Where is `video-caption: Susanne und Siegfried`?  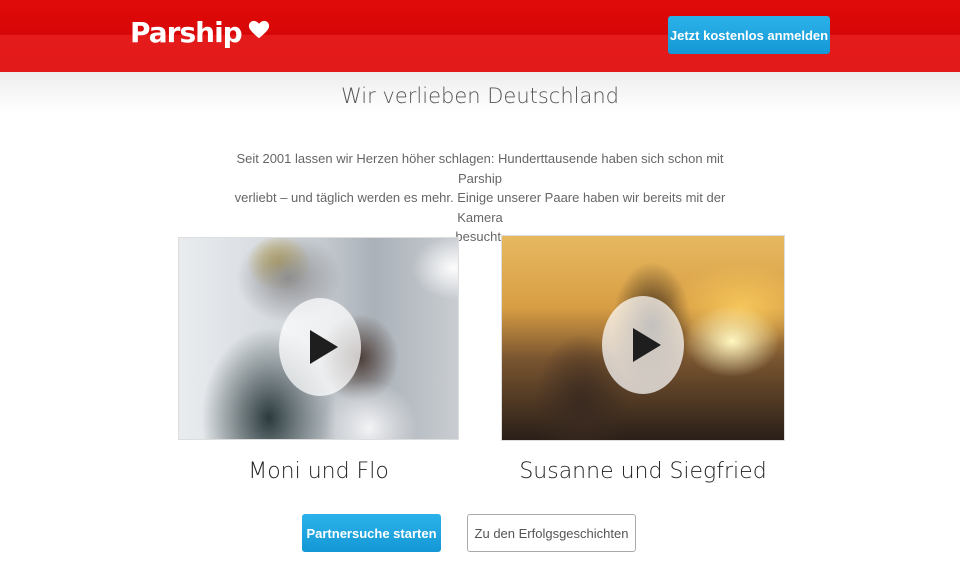
video-caption: Susanne und Siegfried is located at coordinates (643, 471).